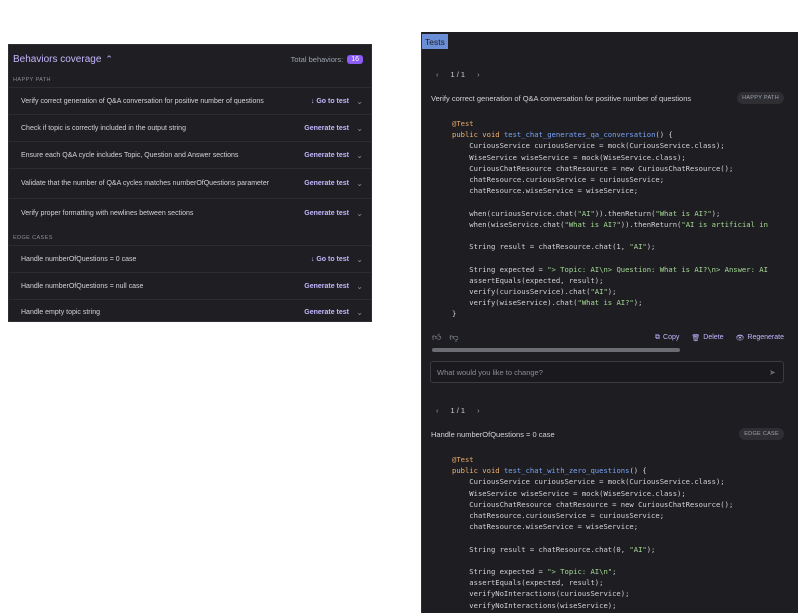 This screenshot has width=800, height=613. What do you see at coordinates (760, 98) in the screenshot?
I see `category-tag: HAPPY PATH` at bounding box center [760, 98].